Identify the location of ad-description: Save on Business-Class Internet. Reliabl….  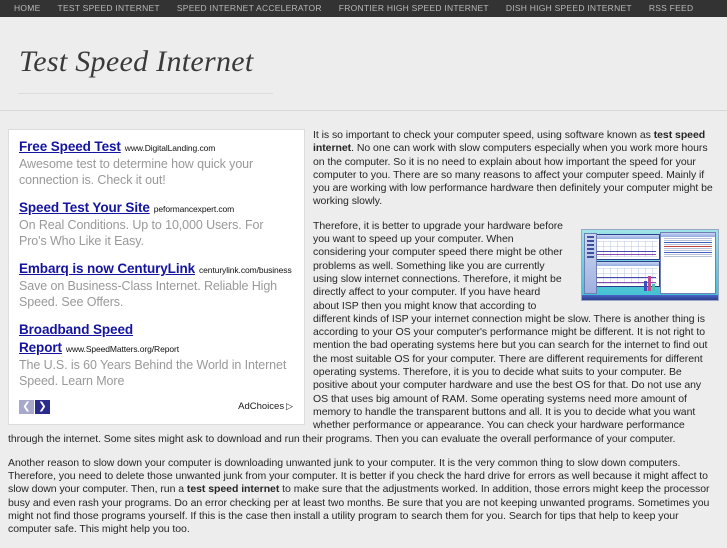
(148, 294).